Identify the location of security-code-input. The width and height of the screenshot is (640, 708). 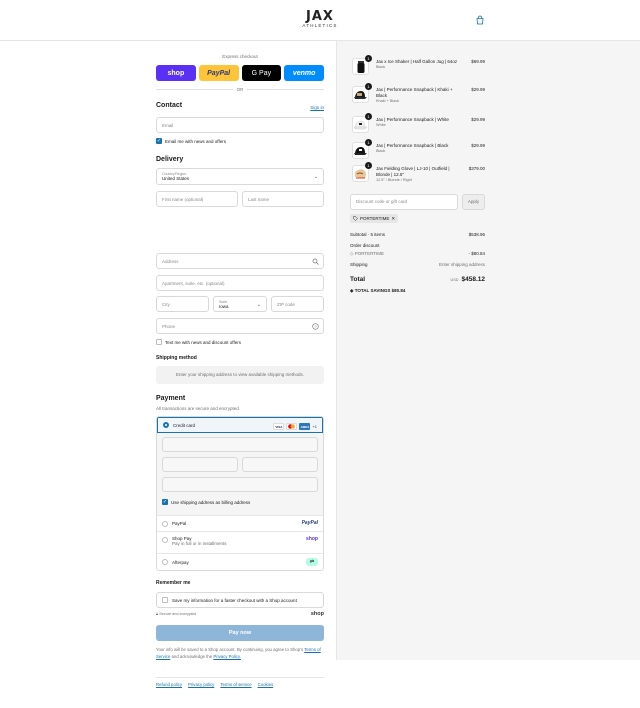
(280, 464).